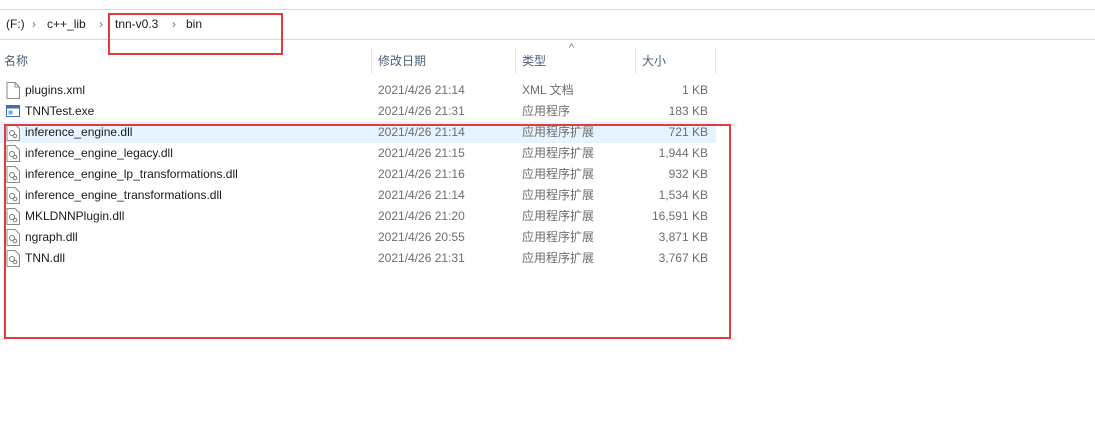 This screenshot has width=1095, height=426. I want to click on file-row: TNN.dll 2021/4/26 21:31 应用程序扩展 3,767 KB, so click(358, 258).